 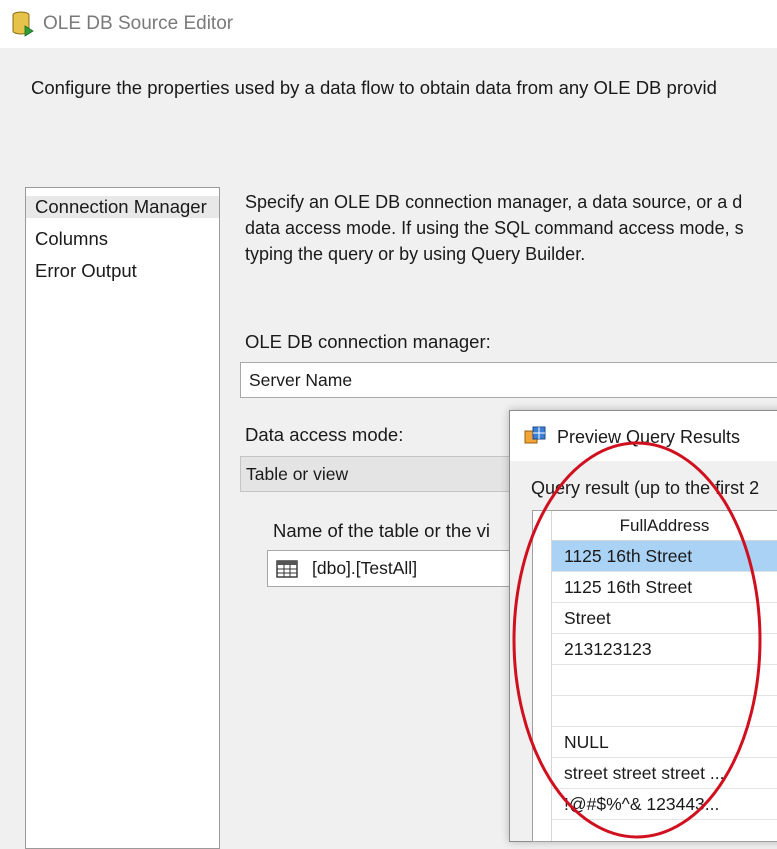 I want to click on connection-manager-label: OLE DB connection manager:, so click(x=368, y=341).